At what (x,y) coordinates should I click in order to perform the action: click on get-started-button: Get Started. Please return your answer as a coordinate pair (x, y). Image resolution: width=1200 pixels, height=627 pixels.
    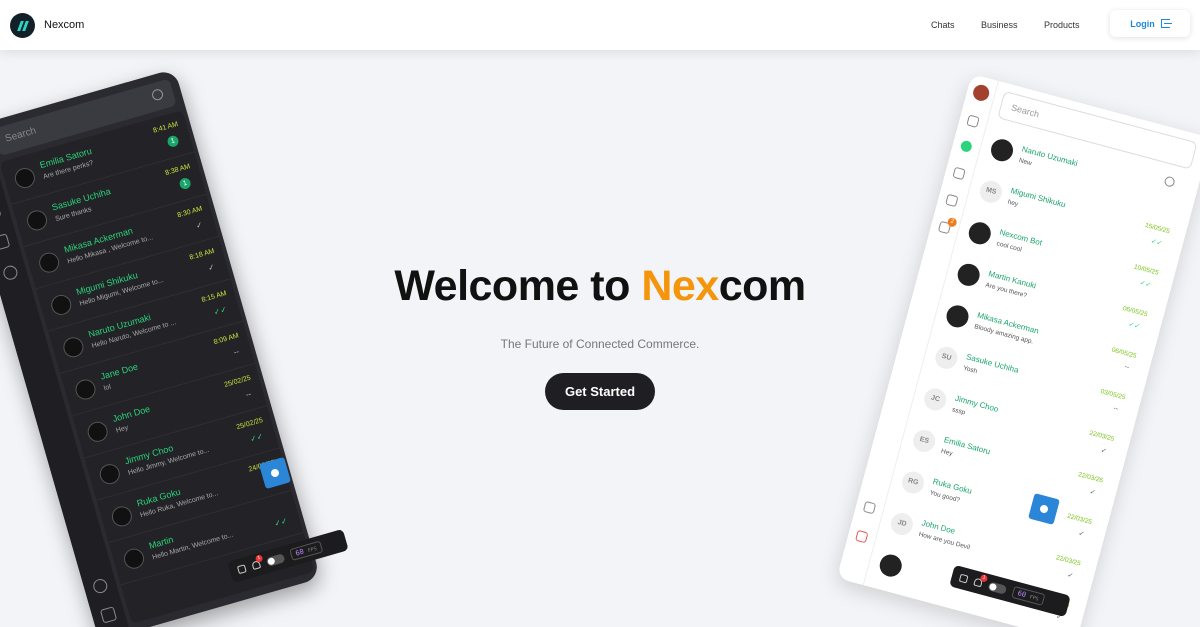
    Looking at the image, I should click on (600, 391).